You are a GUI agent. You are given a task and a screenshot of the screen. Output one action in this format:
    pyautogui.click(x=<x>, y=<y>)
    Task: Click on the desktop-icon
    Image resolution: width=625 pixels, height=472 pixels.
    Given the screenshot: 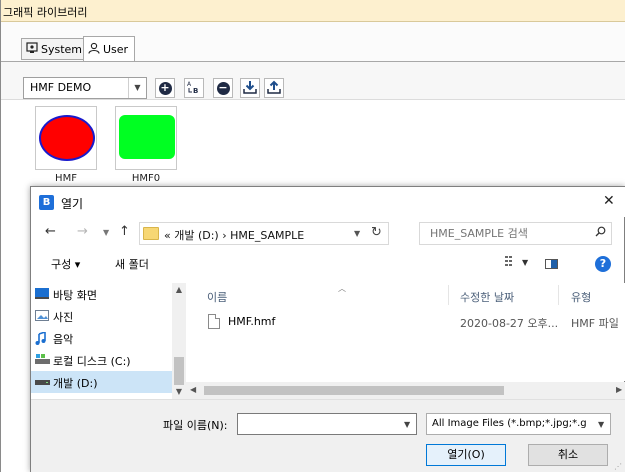 What is the action you would take?
    pyautogui.click(x=42, y=295)
    